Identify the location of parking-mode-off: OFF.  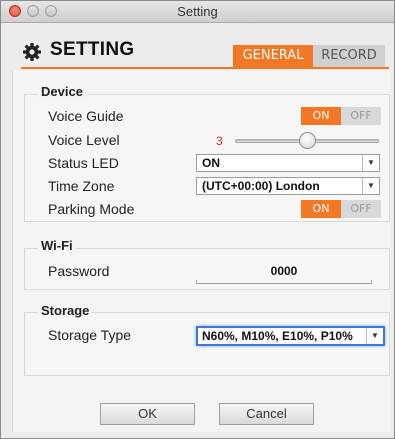
(361, 209).